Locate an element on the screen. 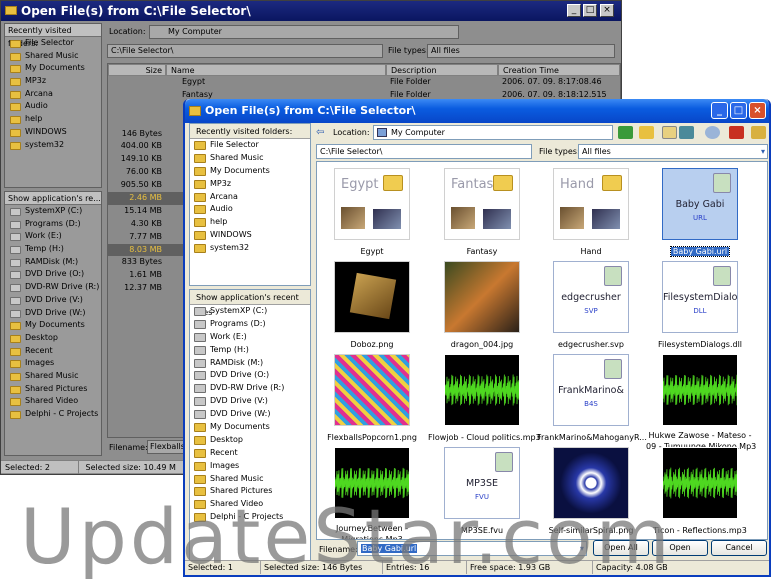 This screenshot has height=585, width=780. front-place-item: Desktop is located at coordinates (250, 440).